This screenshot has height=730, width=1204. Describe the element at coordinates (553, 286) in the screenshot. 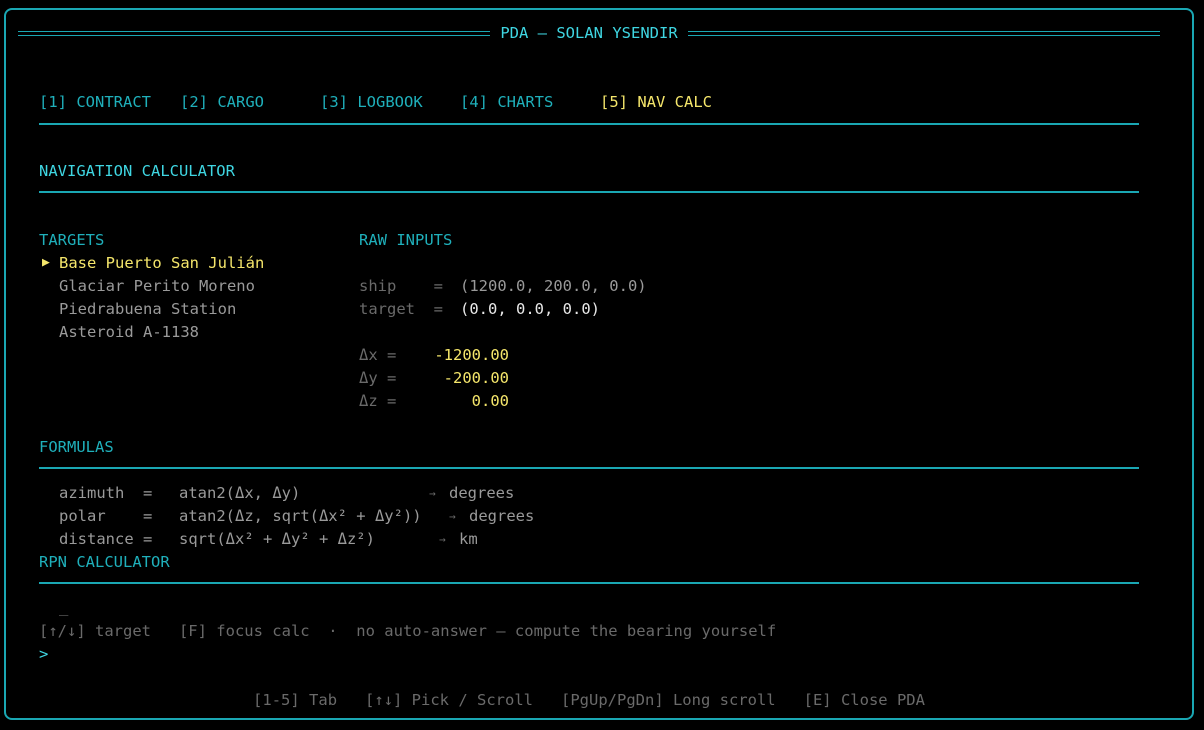

I see `ship-value: (1200.0, 200.0, 0.0)` at that location.